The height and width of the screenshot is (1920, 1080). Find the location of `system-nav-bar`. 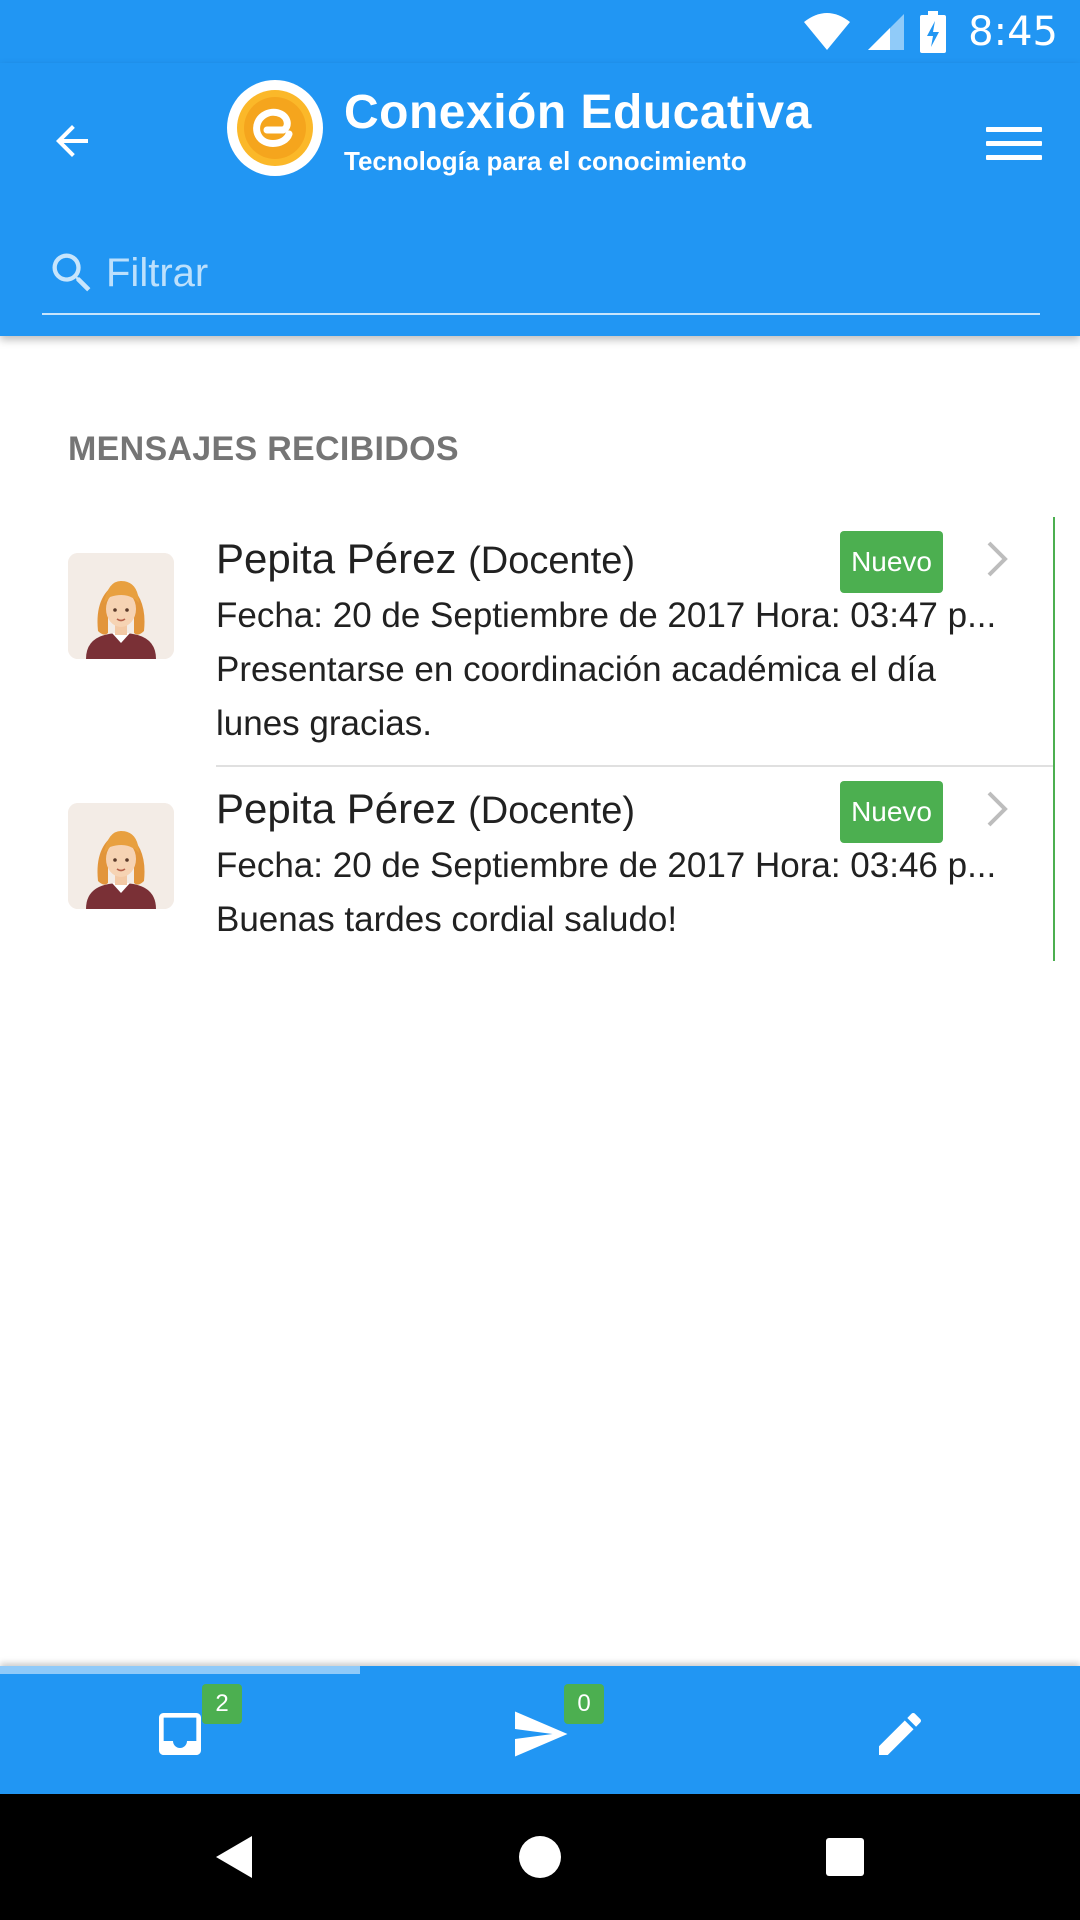

system-nav-bar is located at coordinates (540, 1857).